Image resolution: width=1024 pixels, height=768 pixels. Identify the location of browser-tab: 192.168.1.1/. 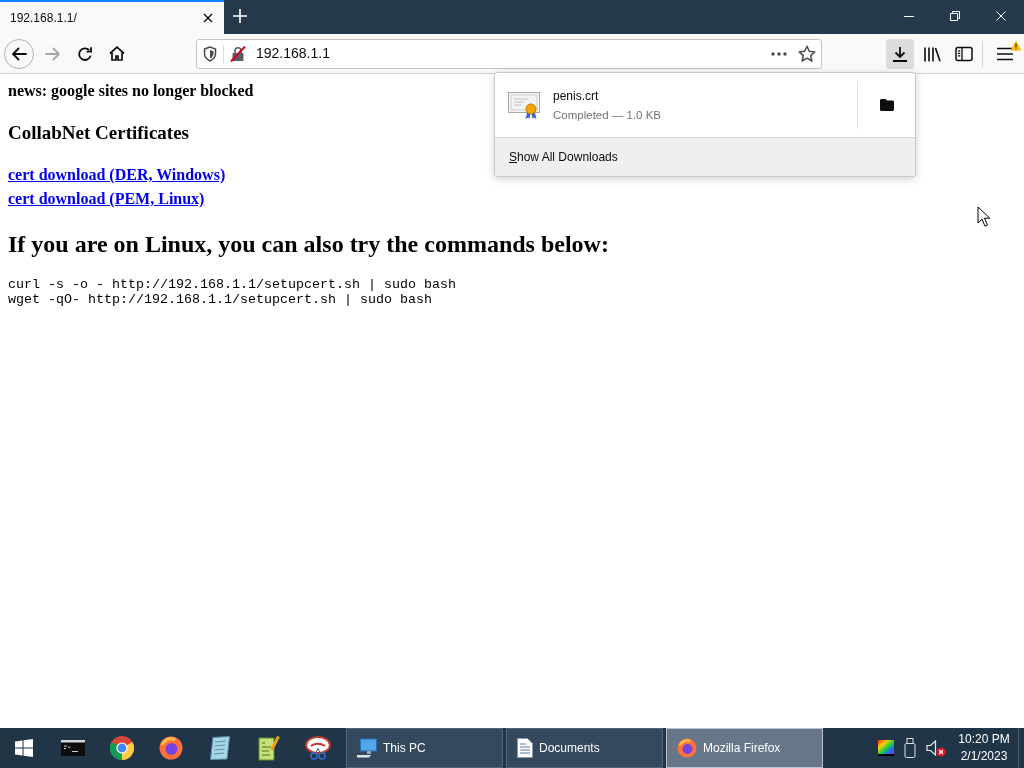
(112, 17).